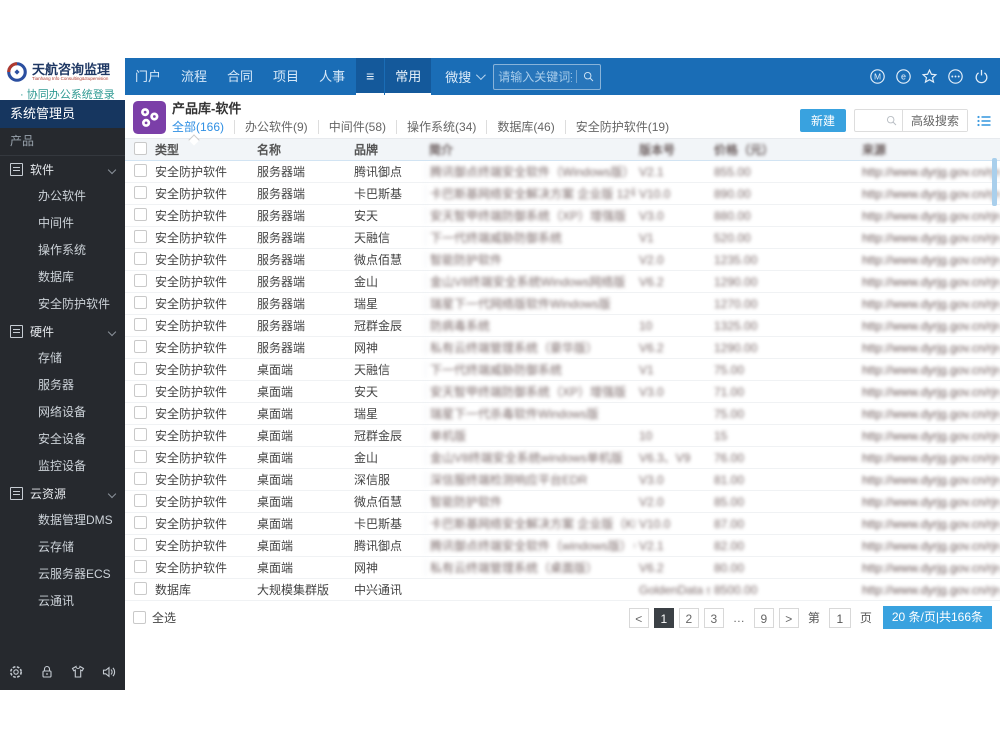 The image size is (1000, 750). What do you see at coordinates (140, 148) in the screenshot?
I see `header-checkbox` at bounding box center [140, 148].